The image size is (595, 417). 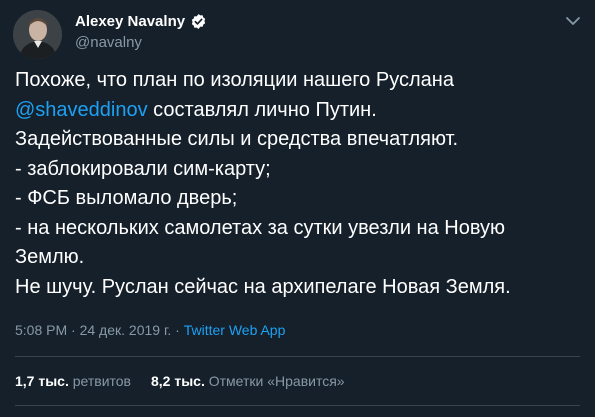 What do you see at coordinates (41, 330) in the screenshot?
I see `tweet-time: 5:08 PM` at bounding box center [41, 330].